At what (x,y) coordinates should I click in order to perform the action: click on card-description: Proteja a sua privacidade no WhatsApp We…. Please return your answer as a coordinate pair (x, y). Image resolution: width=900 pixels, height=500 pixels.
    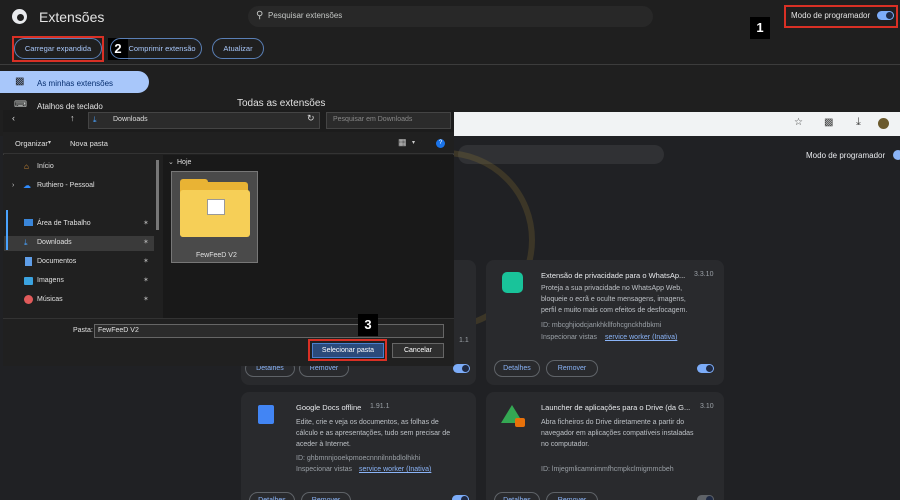
    Looking at the image, I should click on (612, 288).